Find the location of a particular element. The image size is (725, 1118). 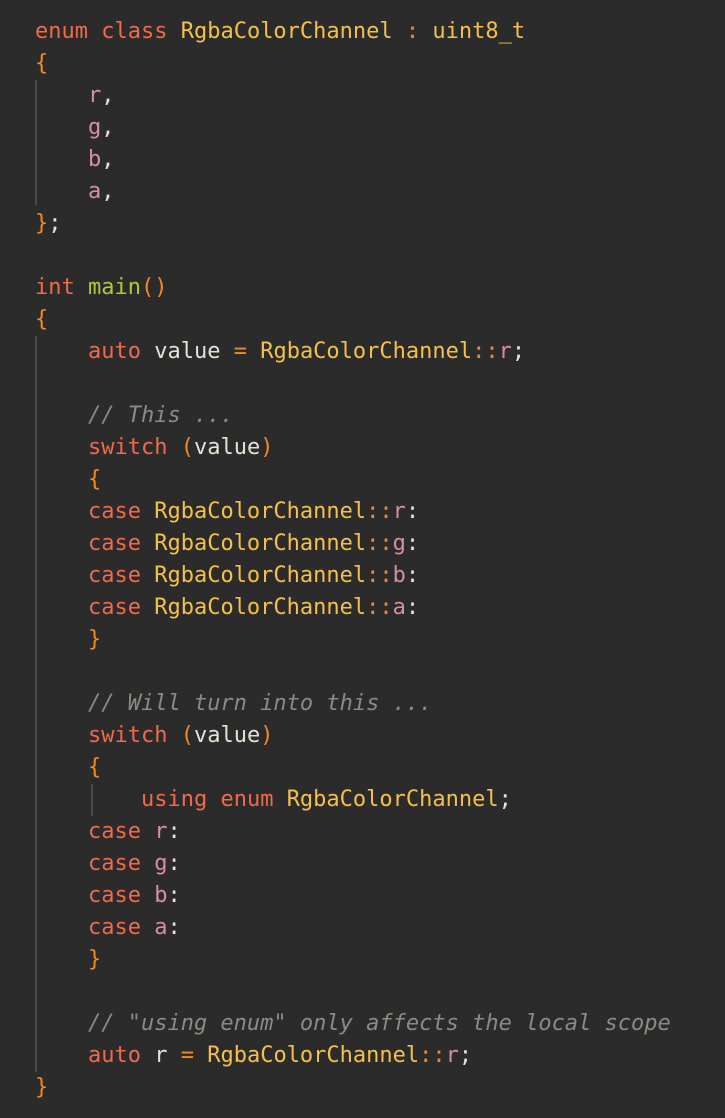

code-line: }; is located at coordinates (48, 224).